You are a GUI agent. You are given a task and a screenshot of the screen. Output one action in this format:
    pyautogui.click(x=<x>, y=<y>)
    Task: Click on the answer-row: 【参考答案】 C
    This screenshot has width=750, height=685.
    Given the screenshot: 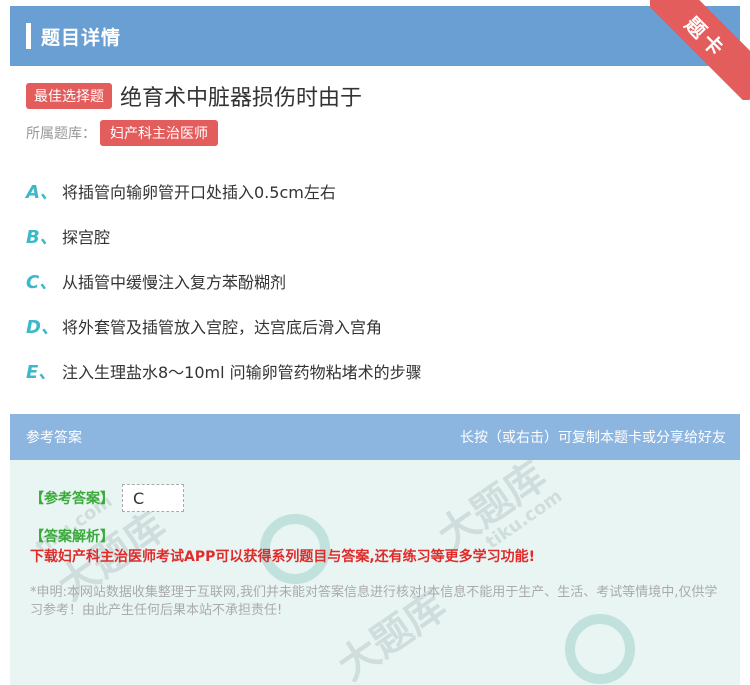 What is the action you would take?
    pyautogui.click(x=385, y=498)
    